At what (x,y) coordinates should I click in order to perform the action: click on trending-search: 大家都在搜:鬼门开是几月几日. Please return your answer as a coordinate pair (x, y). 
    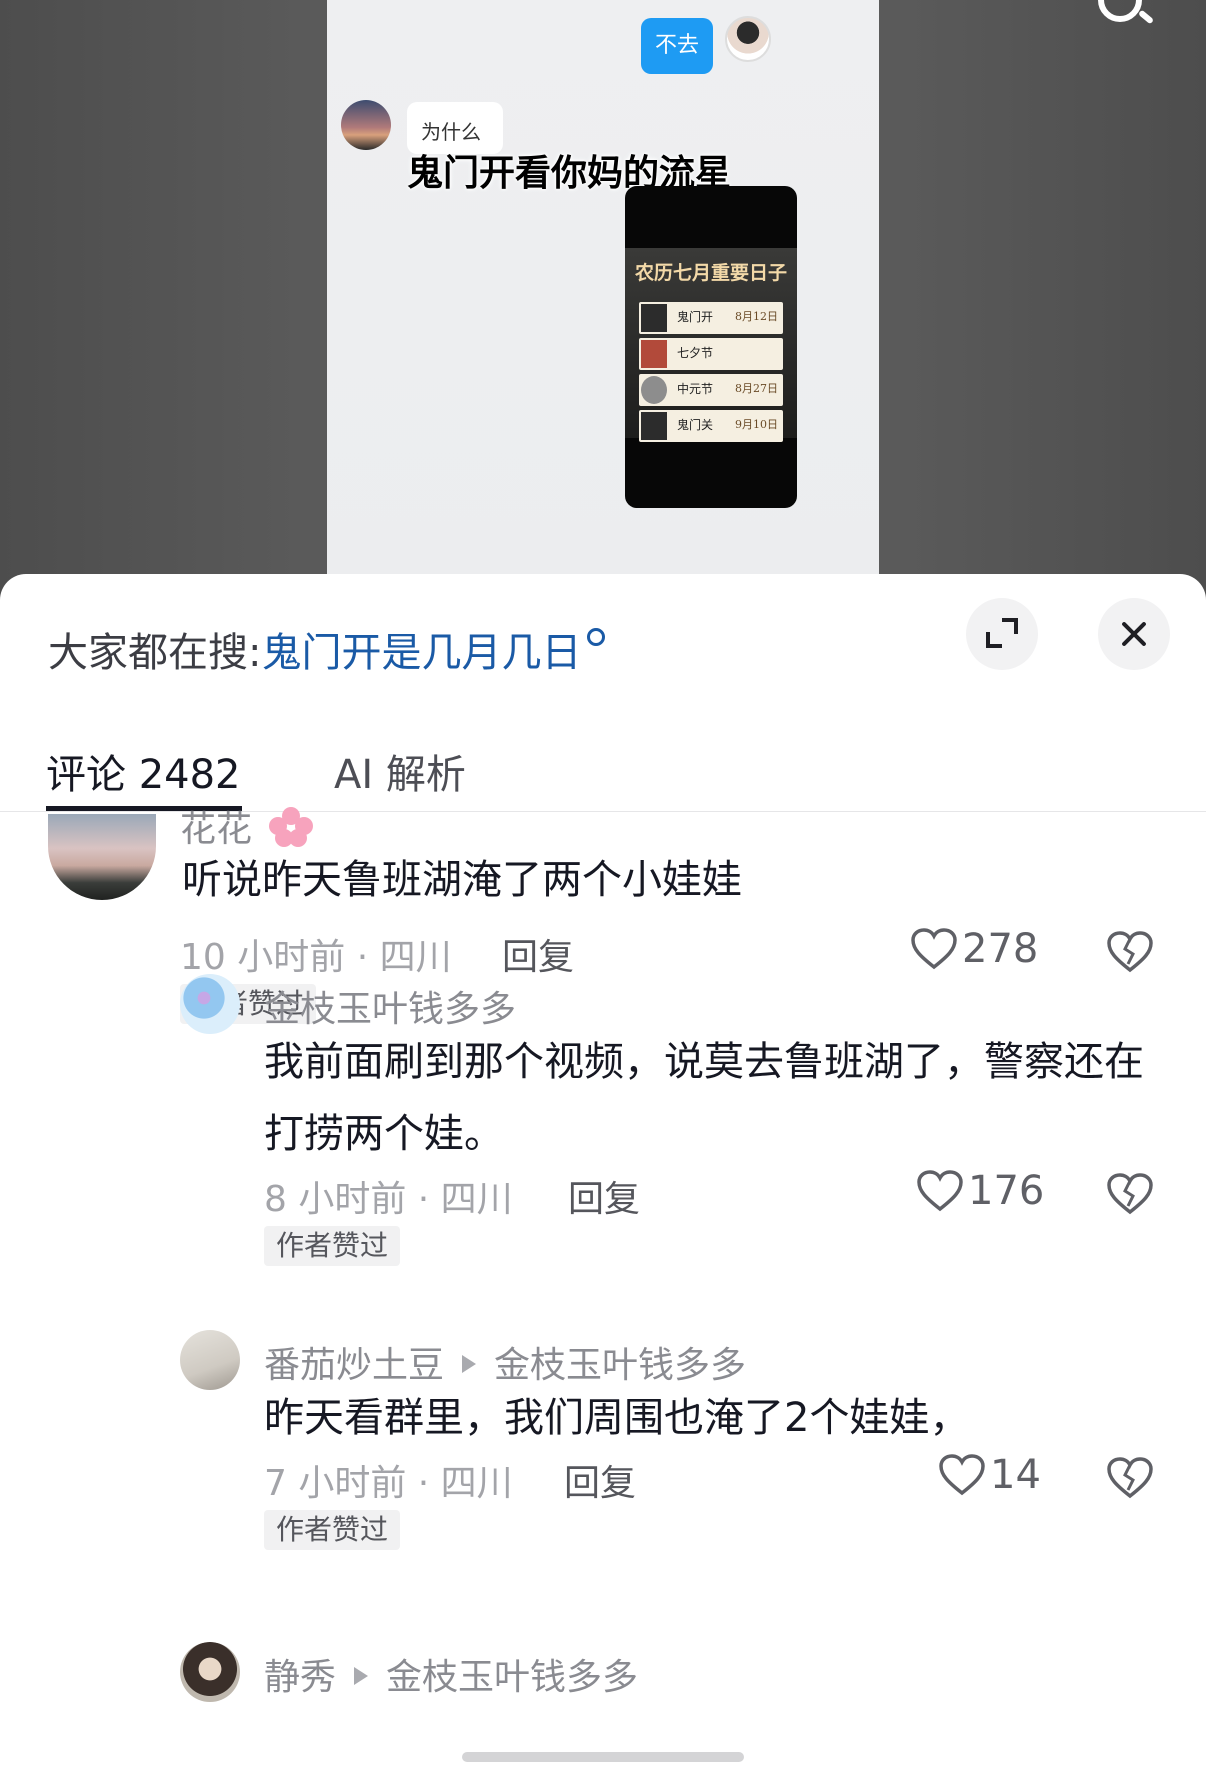
    Looking at the image, I should click on (327, 649).